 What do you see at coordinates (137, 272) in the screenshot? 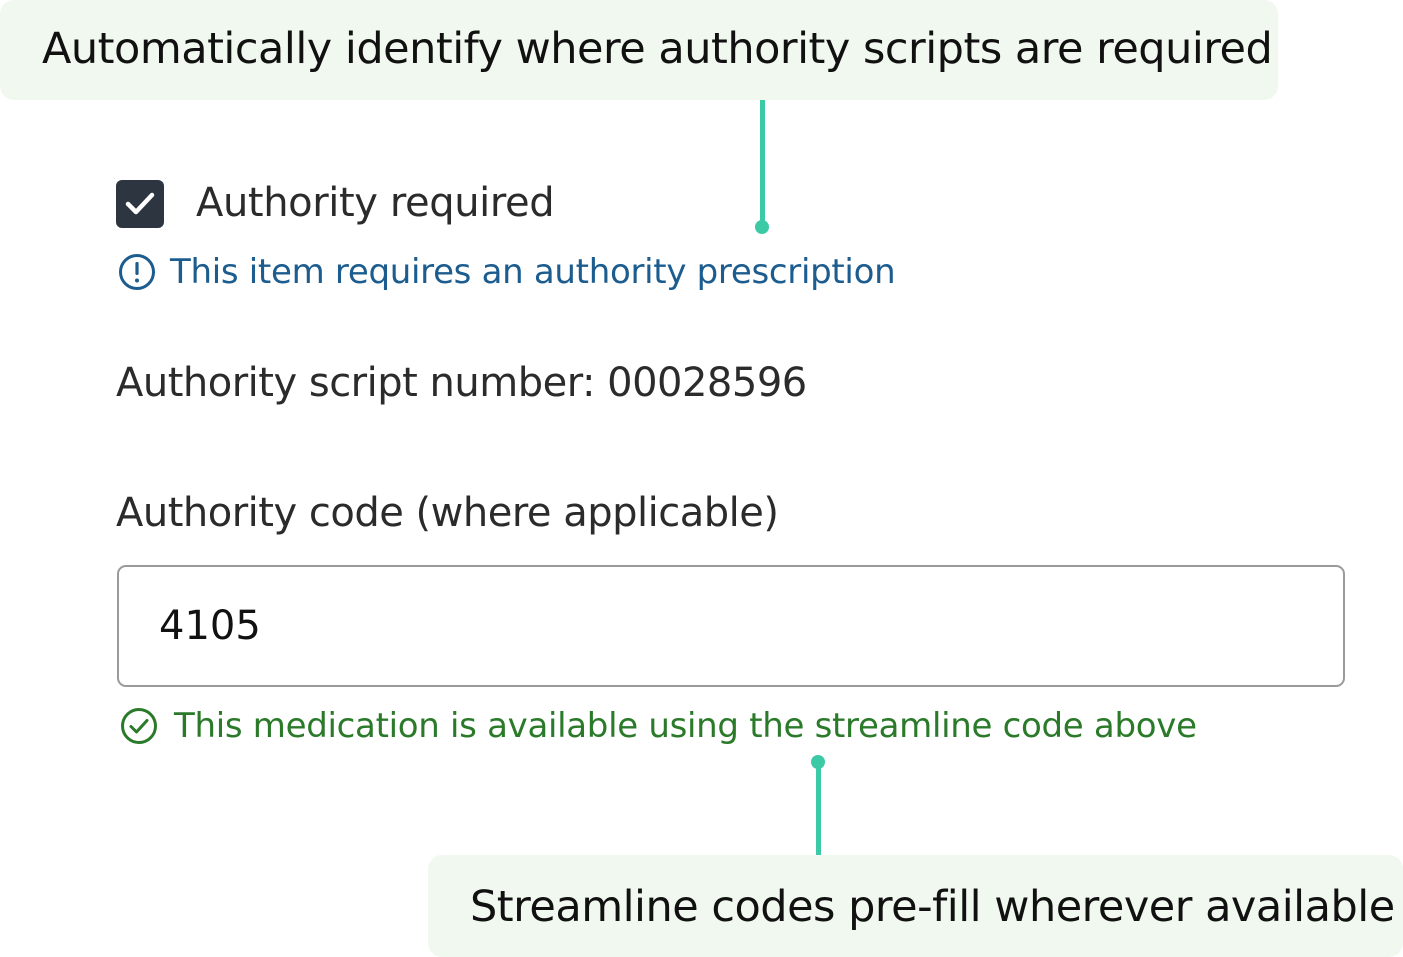
I see `info-circle-icon` at bounding box center [137, 272].